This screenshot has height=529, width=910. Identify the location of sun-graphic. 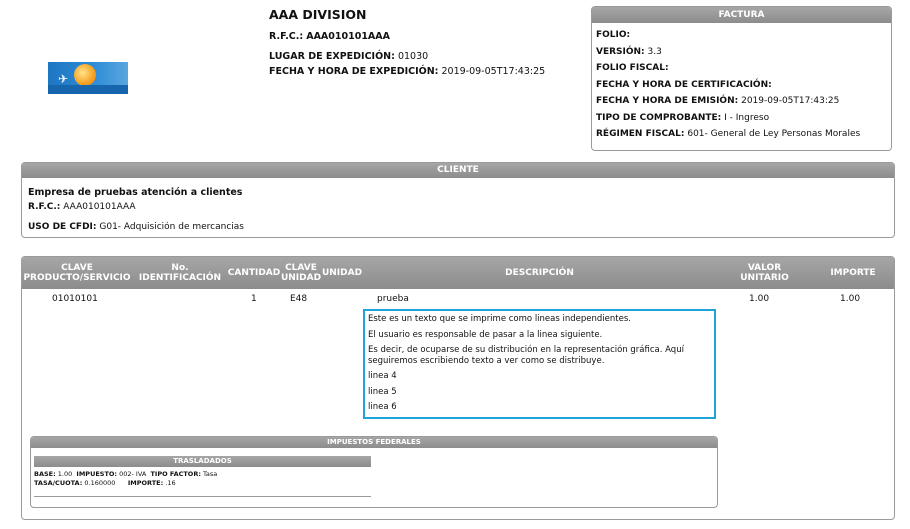
(85, 75).